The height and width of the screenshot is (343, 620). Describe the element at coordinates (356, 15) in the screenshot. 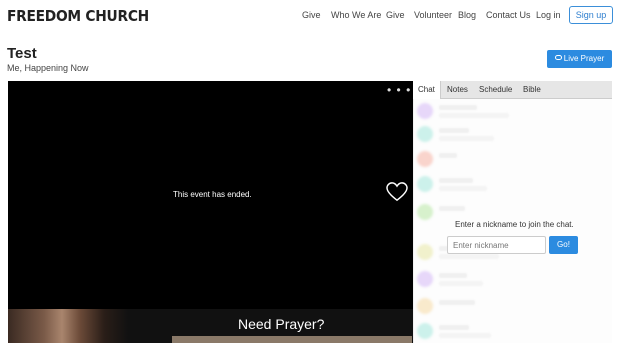

I see `nav-who-we-are: Who We Are` at that location.